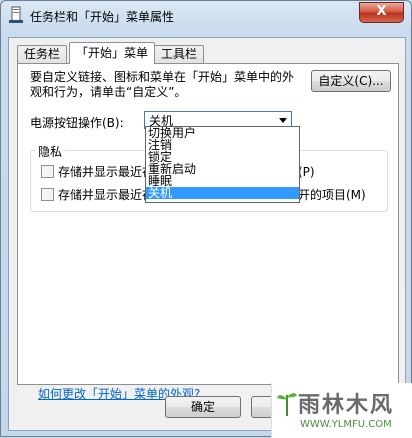 This screenshot has width=412, height=438. I want to click on recent-items-checkbox, so click(47, 194).